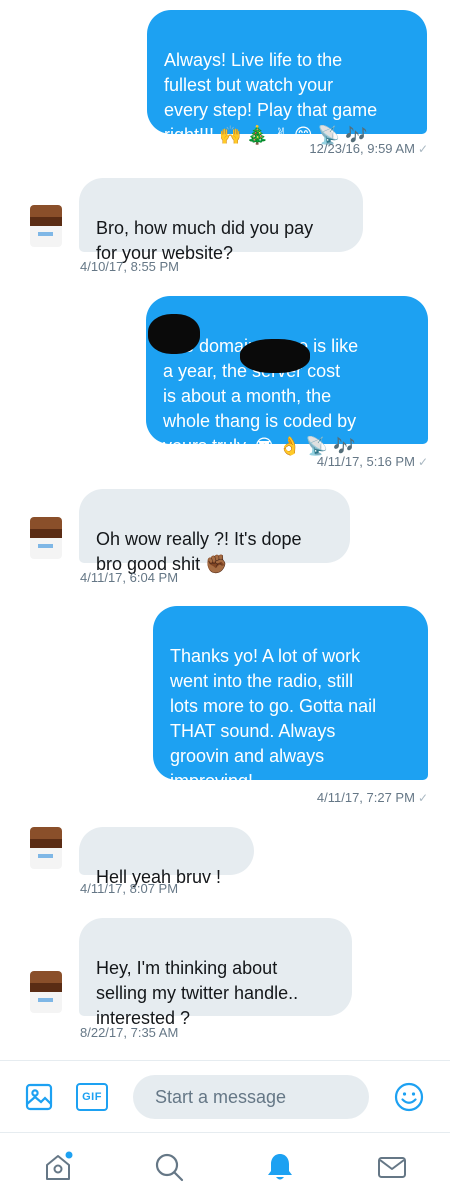 The height and width of the screenshot is (1200, 450). I want to click on message-timestamp: 4/10/17, 8:55 PM, so click(130, 266).